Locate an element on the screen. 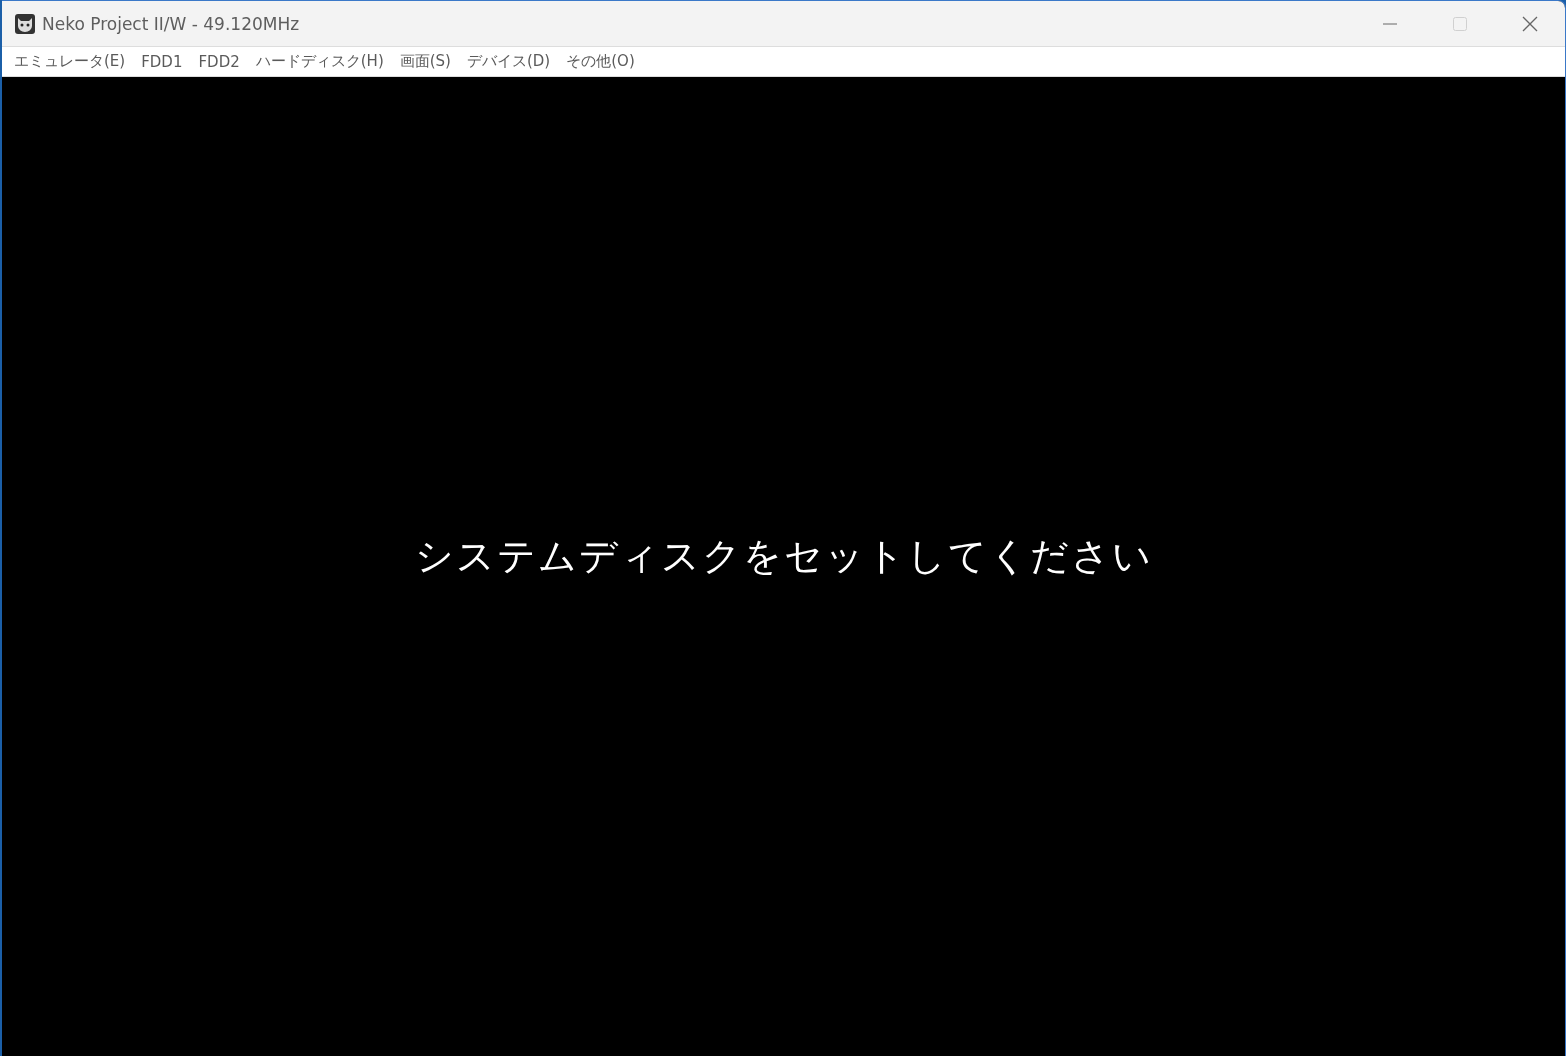  menu-item: FDD1 is located at coordinates (162, 61).